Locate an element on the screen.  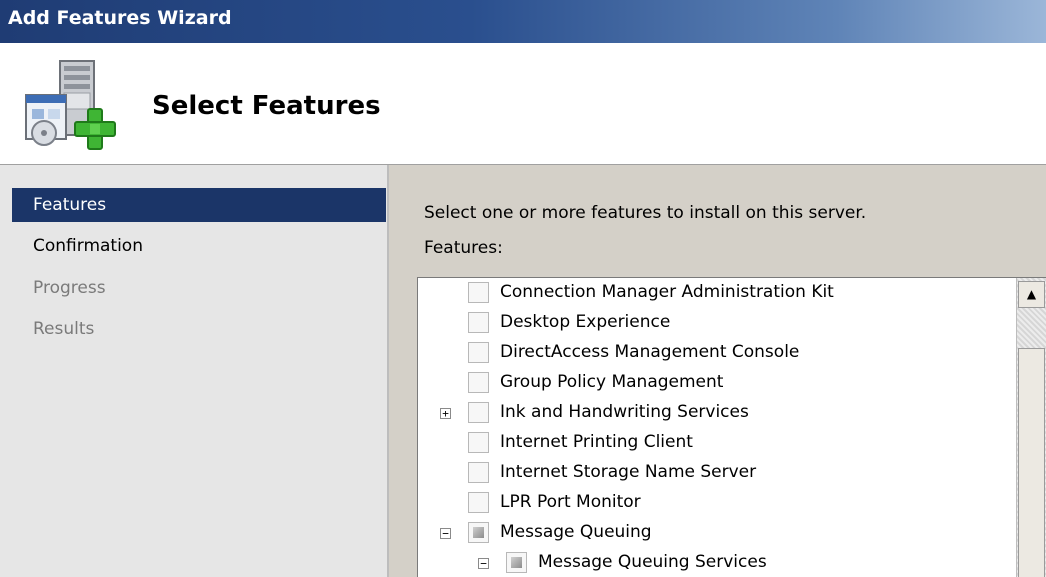
tree-item: Desktop Experience is located at coordinates (716, 325).